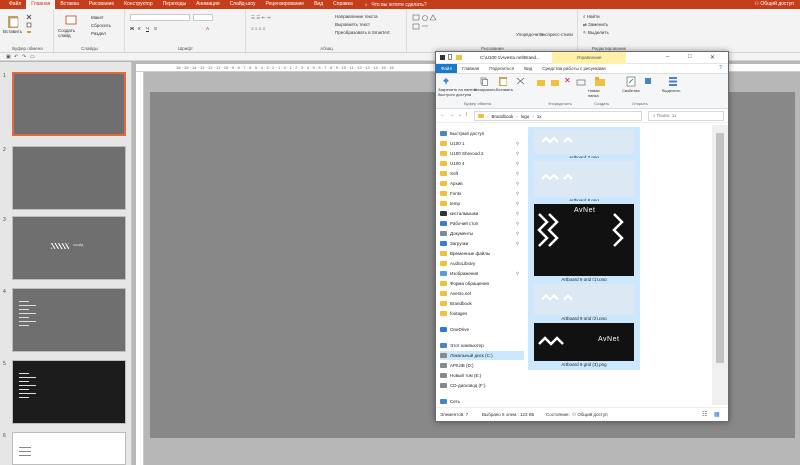 Image resolution: width=800 pixels, height=465 pixels. Describe the element at coordinates (690, 57) in the screenshot. I see `maximize-icon: □` at that location.